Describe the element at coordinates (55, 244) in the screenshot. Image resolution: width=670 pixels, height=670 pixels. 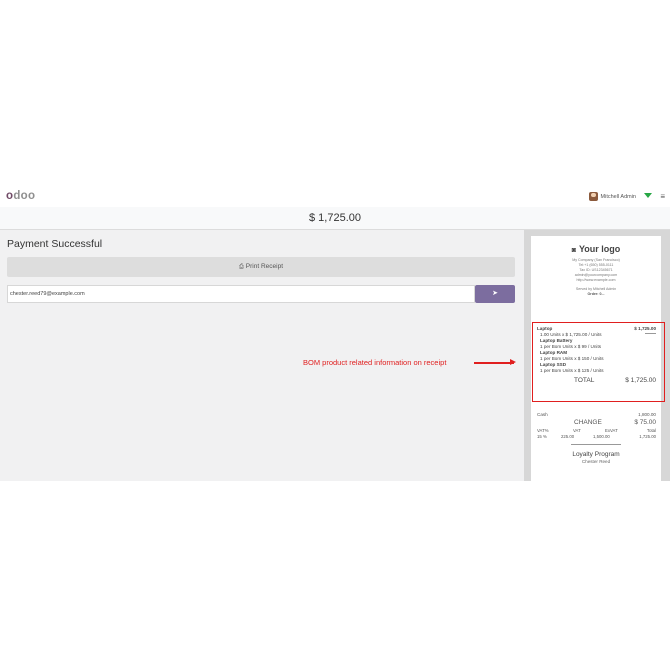
I see `page-title: Payment Successful` at that location.